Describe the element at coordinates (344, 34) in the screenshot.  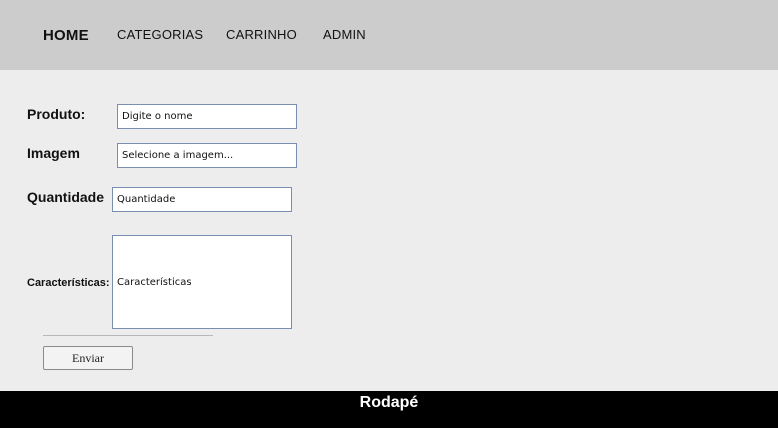
I see `nav-admin-link: ADMIN` at that location.